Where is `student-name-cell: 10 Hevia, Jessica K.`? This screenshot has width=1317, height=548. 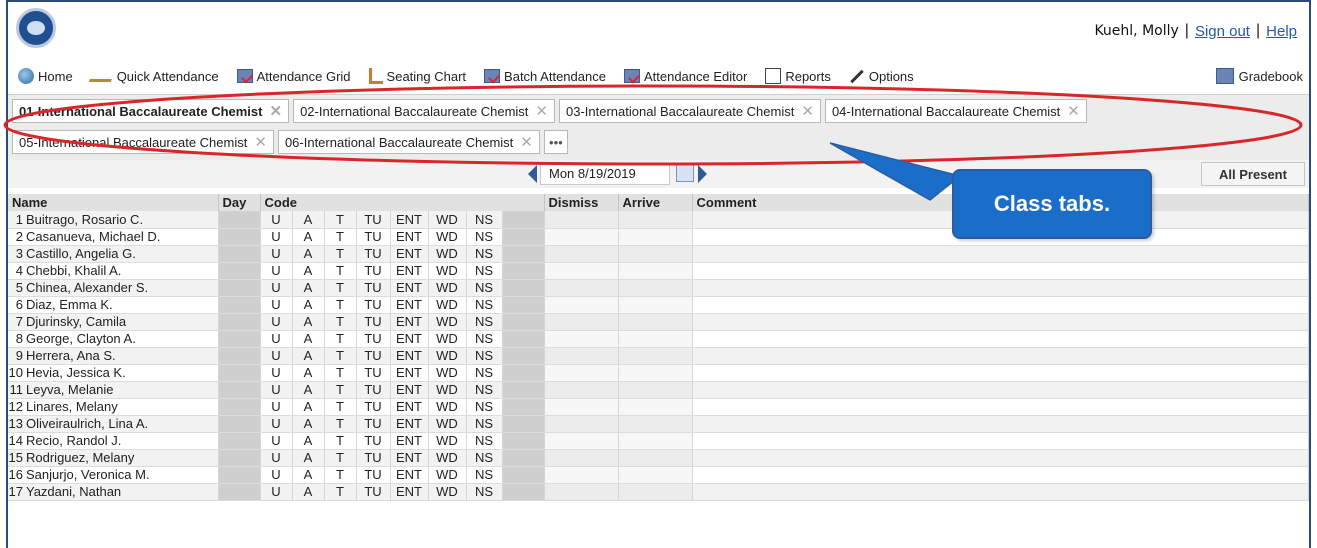 student-name-cell: 10 Hevia, Jessica K. is located at coordinates (113, 373).